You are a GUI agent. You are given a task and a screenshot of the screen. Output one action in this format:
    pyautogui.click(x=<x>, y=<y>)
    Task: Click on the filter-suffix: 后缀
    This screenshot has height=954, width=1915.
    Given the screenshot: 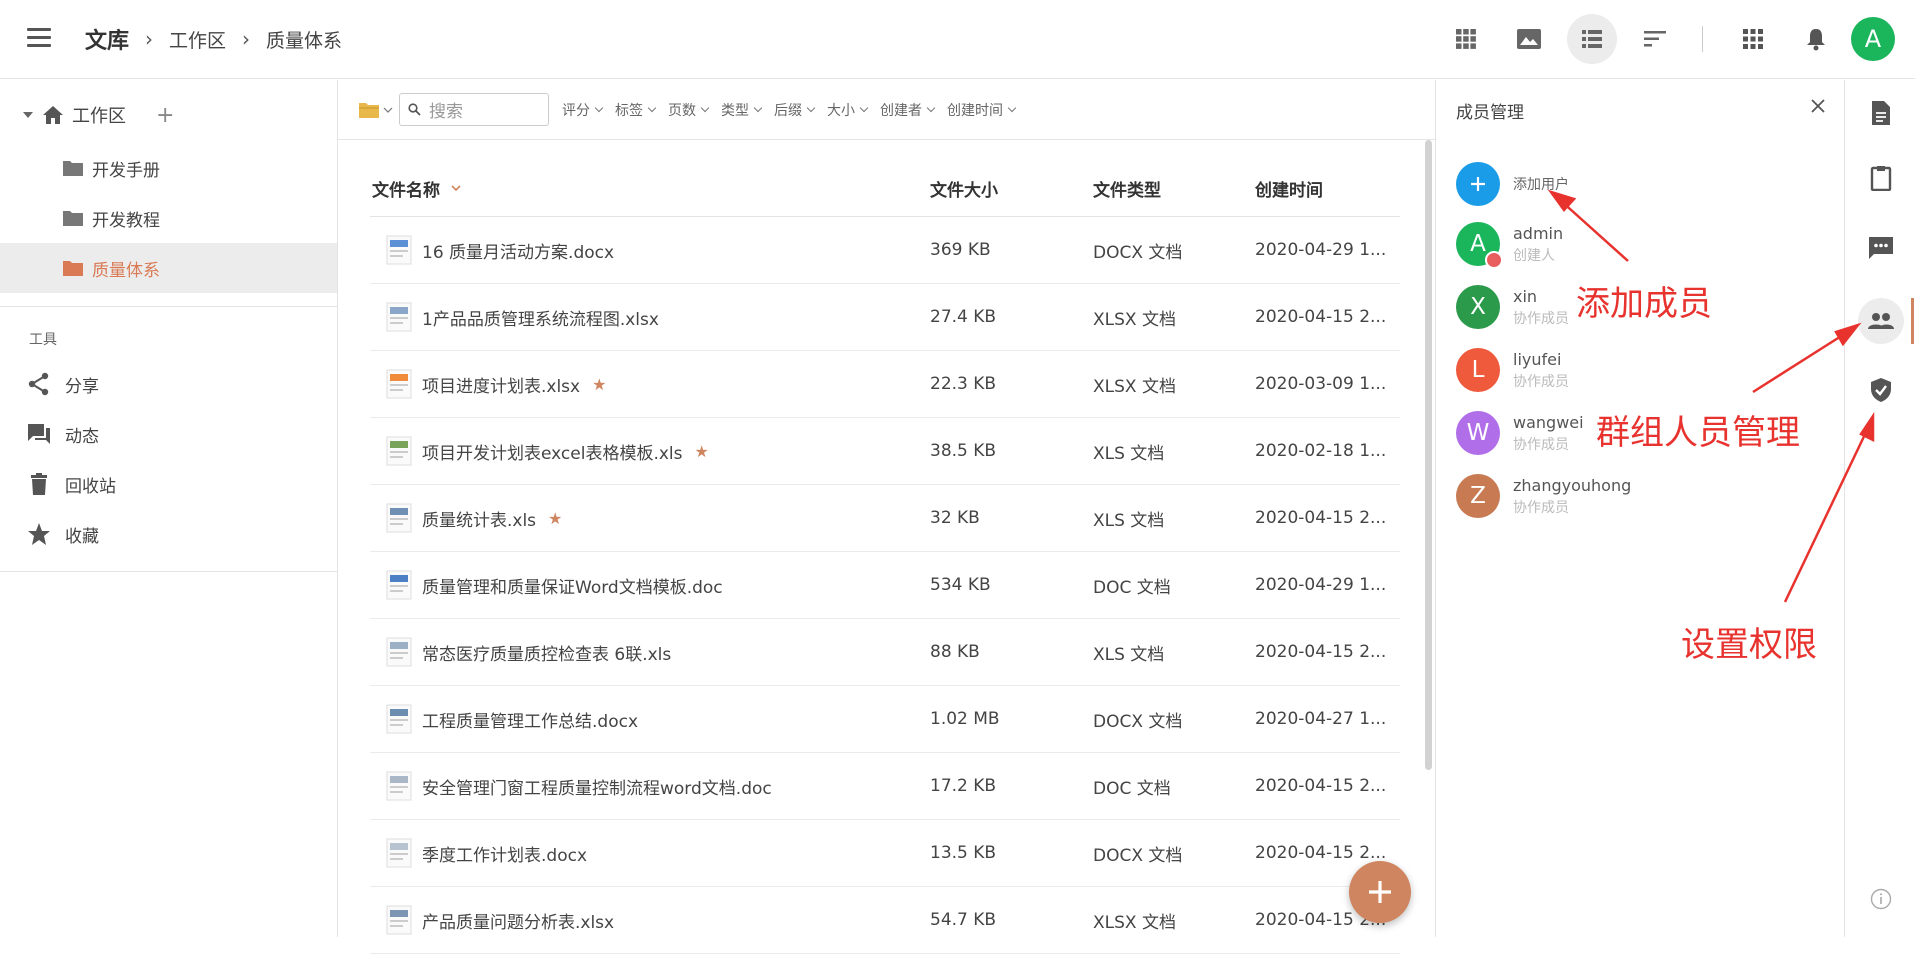 What is the action you would take?
    pyautogui.click(x=794, y=110)
    